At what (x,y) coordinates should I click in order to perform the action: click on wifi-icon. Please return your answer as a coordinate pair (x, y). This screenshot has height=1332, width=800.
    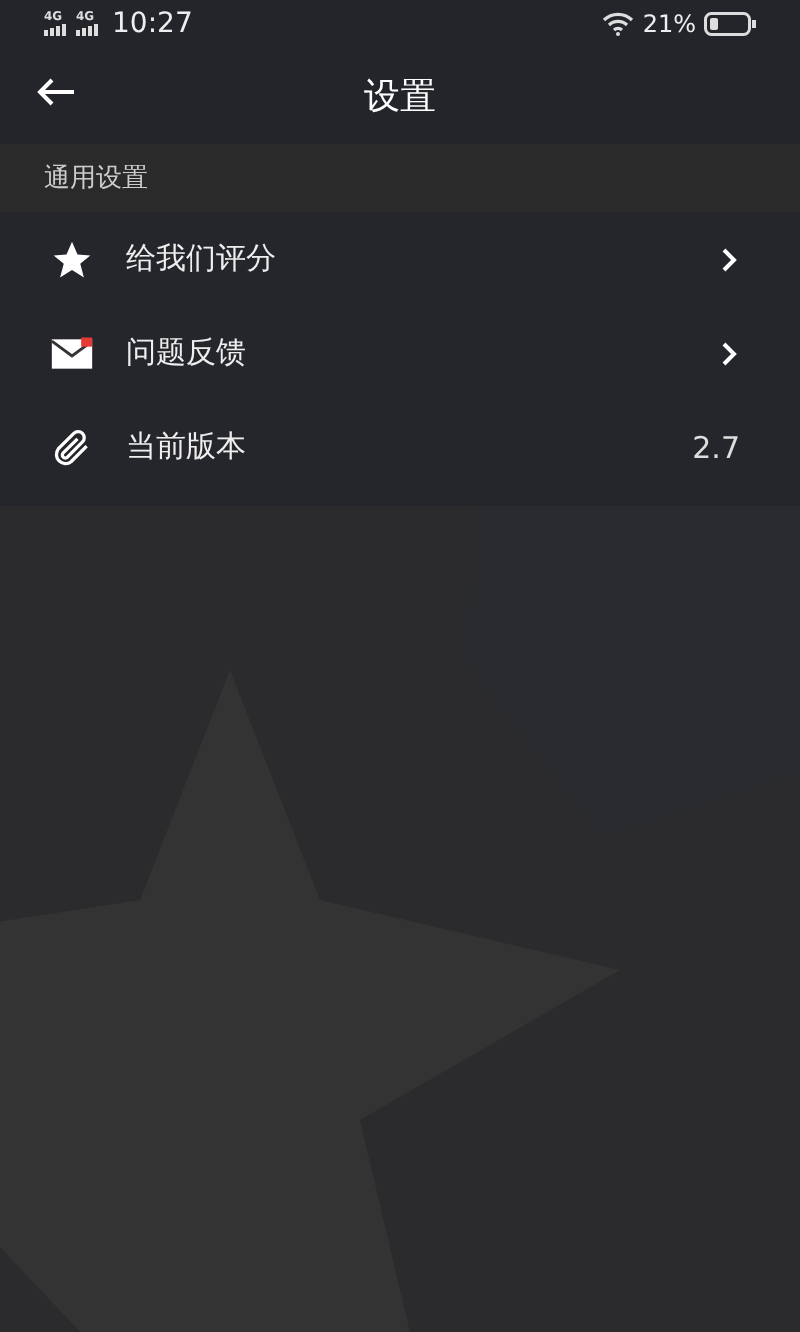
    Looking at the image, I should click on (618, 24).